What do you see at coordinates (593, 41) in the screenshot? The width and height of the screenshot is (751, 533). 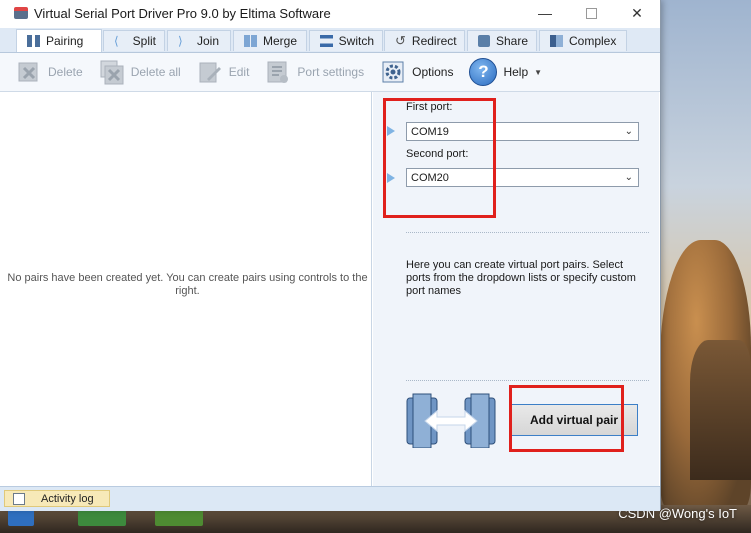 I see `tab-label: Complex` at bounding box center [593, 41].